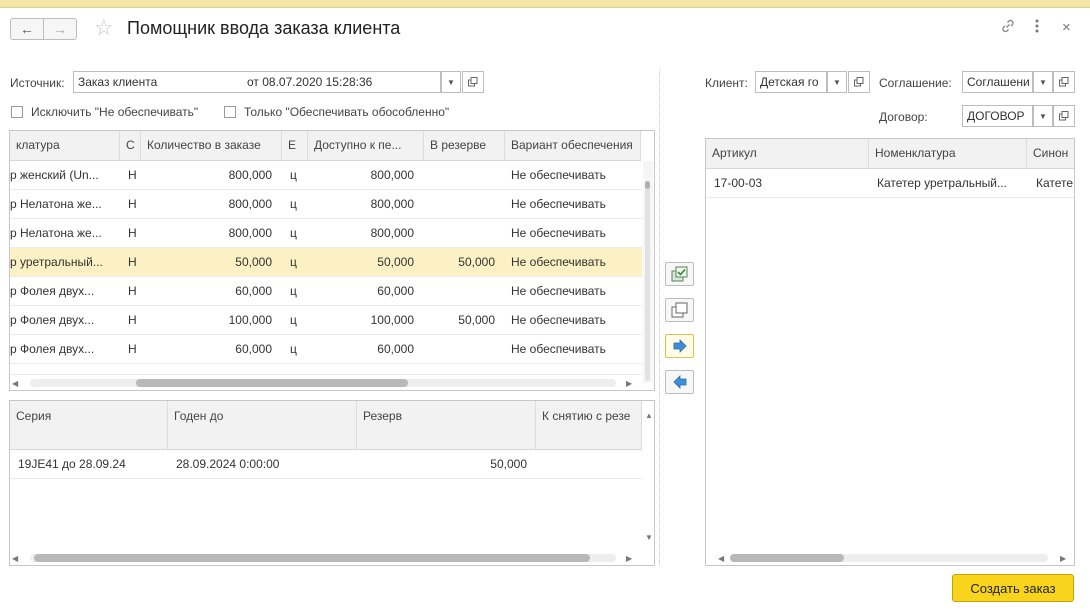  Describe the element at coordinates (476, 320) in the screenshot. I see `reserved-cell: 50,000` at that location.